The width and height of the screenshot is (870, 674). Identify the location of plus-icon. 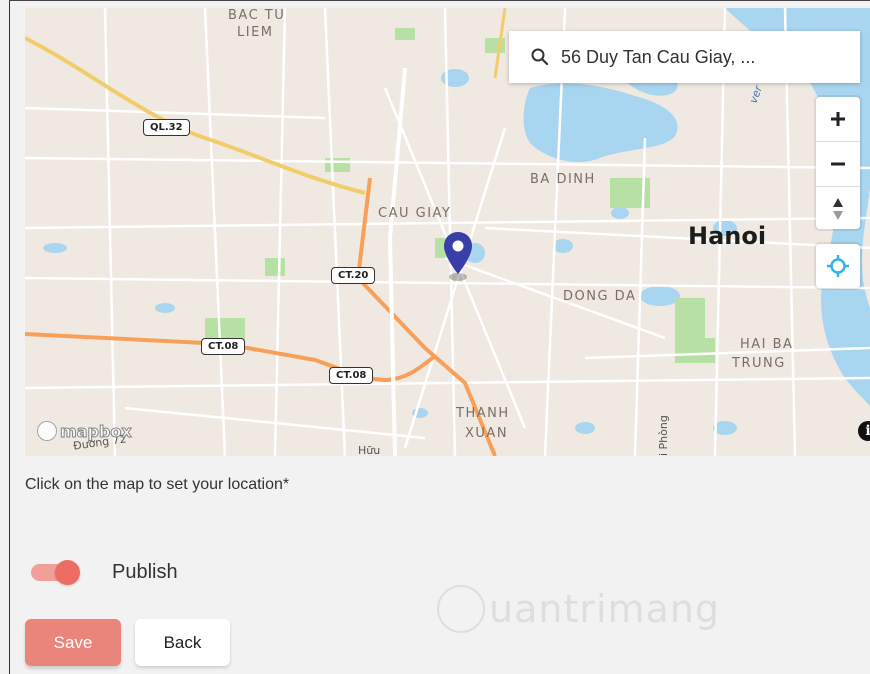
(838, 119).